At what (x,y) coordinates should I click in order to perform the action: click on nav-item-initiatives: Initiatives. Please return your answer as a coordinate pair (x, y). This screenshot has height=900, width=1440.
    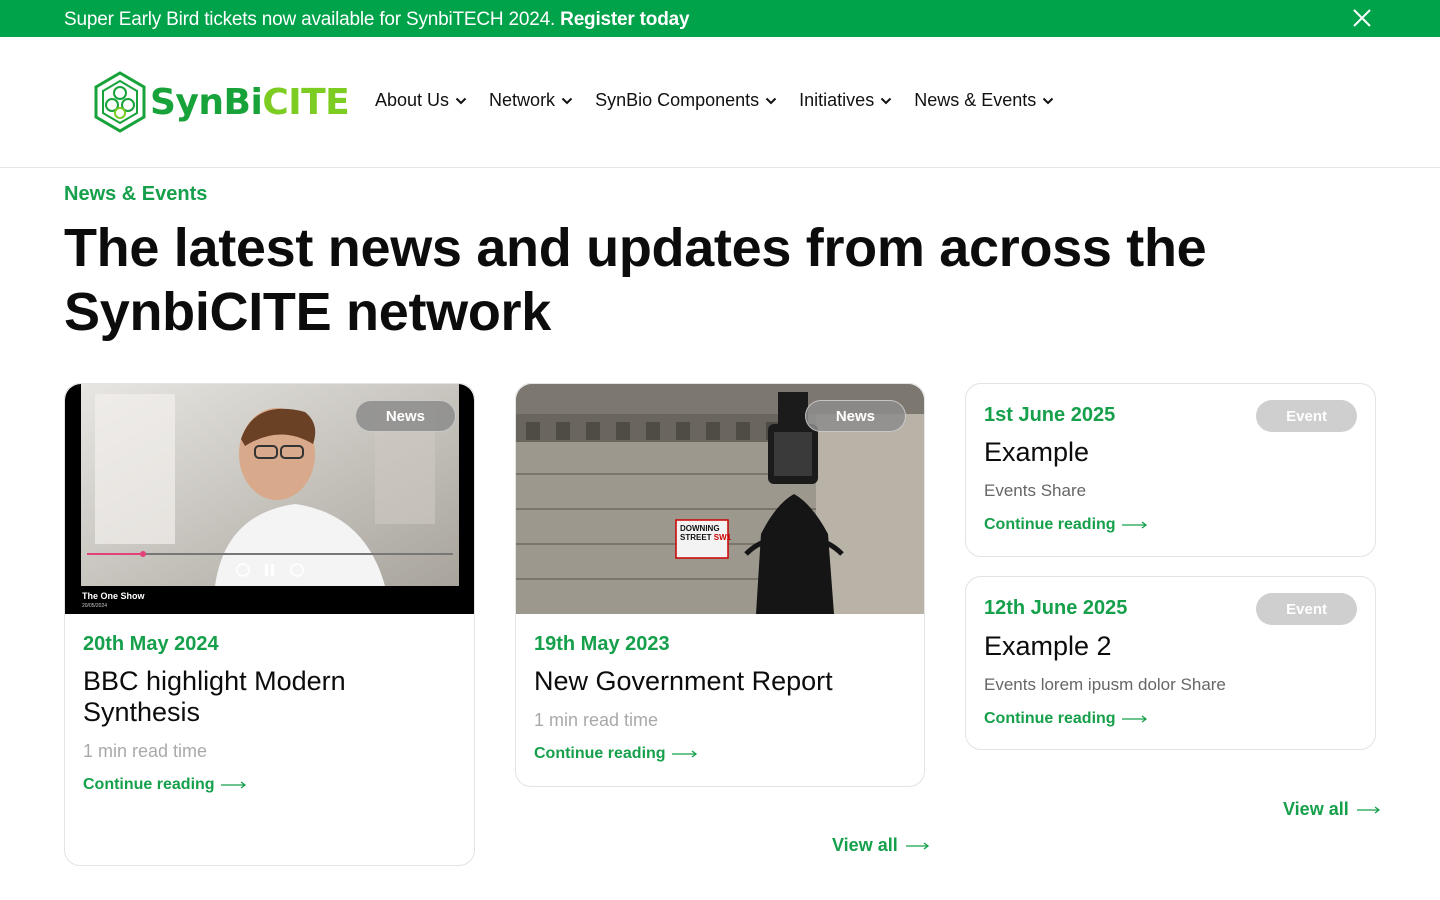
    Looking at the image, I should click on (845, 100).